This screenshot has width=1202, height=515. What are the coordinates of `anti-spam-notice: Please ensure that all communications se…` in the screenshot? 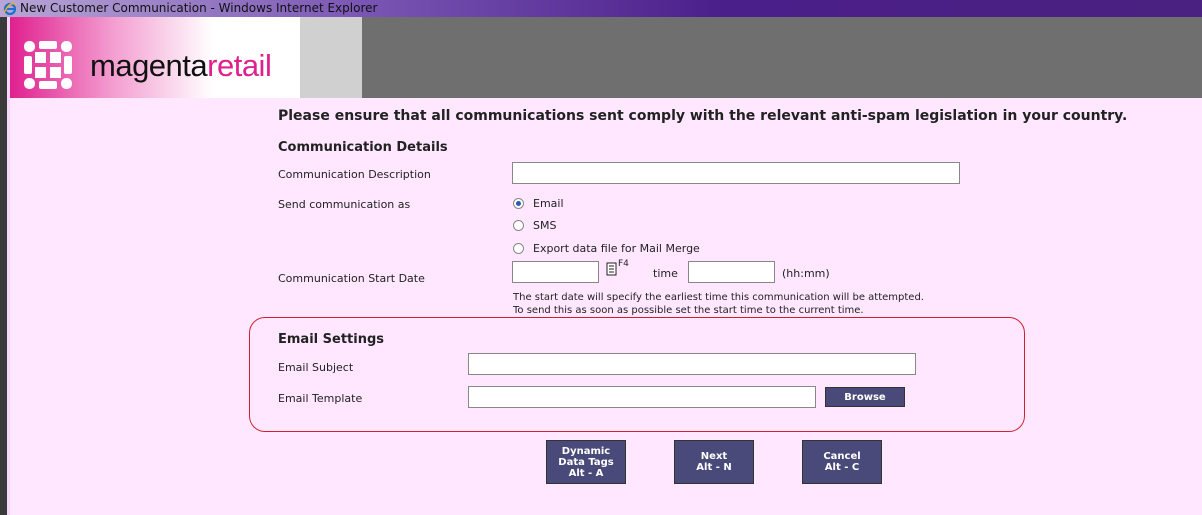 It's located at (703, 116).